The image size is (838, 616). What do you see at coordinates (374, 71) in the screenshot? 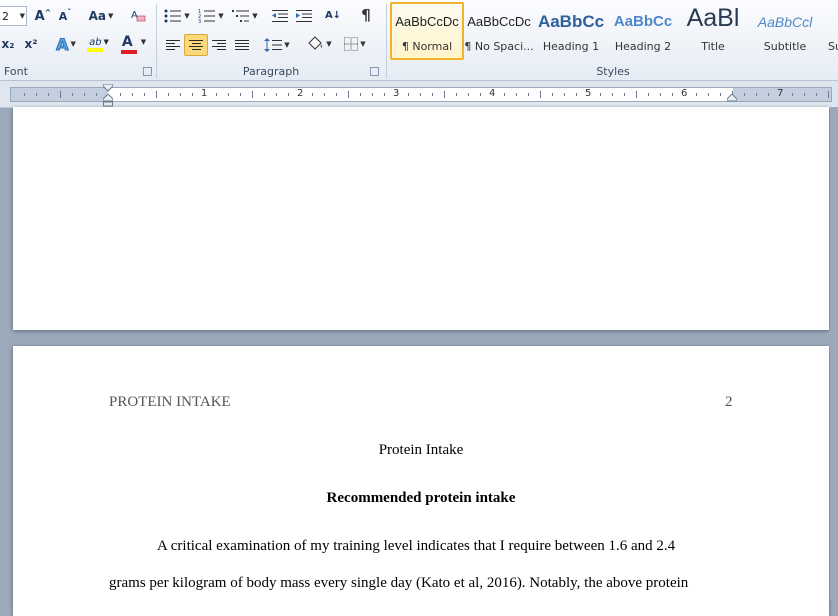
I see `paragraph-dialog-launcher-icon` at bounding box center [374, 71].